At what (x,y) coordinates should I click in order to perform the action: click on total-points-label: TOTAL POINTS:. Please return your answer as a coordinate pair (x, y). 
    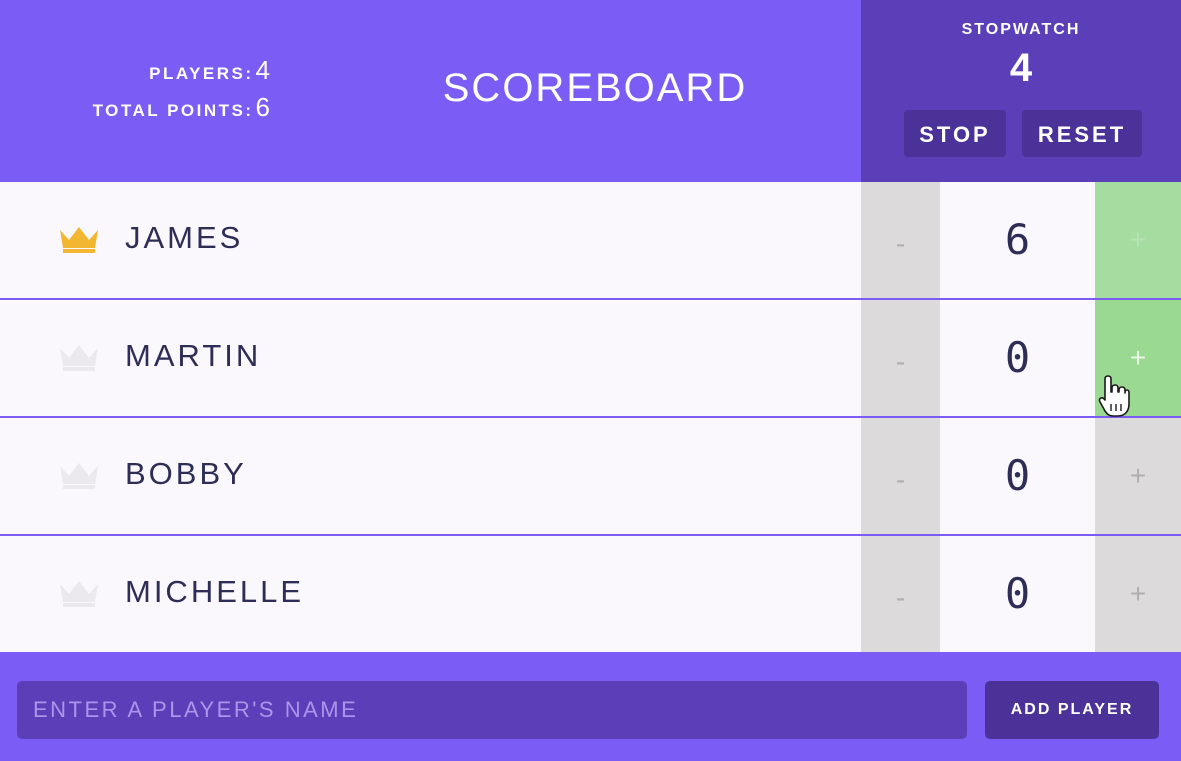
    Looking at the image, I should click on (173, 110).